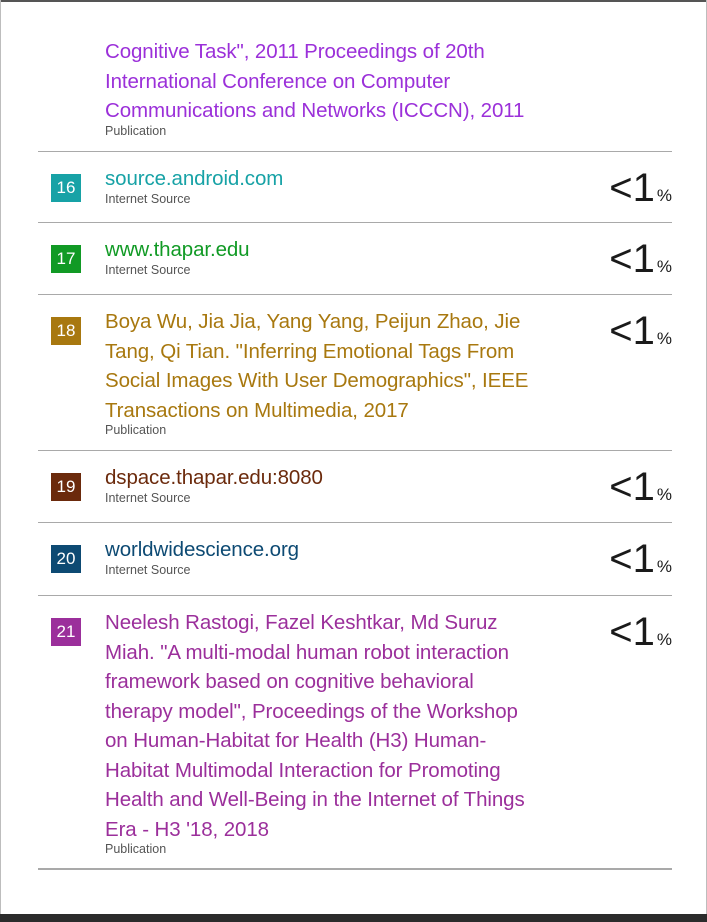 The height and width of the screenshot is (922, 707). What do you see at coordinates (66, 559) in the screenshot?
I see `source-number-badge: 20` at bounding box center [66, 559].